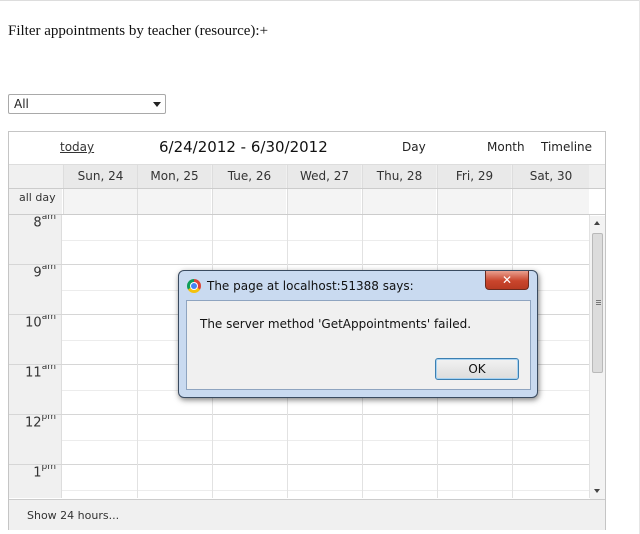  Describe the element at coordinates (44, 223) in the screenshot. I see `hour-label: 8am` at that location.